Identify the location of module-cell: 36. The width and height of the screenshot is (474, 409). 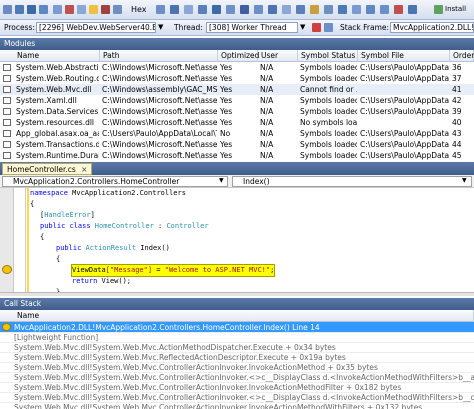
(457, 67).